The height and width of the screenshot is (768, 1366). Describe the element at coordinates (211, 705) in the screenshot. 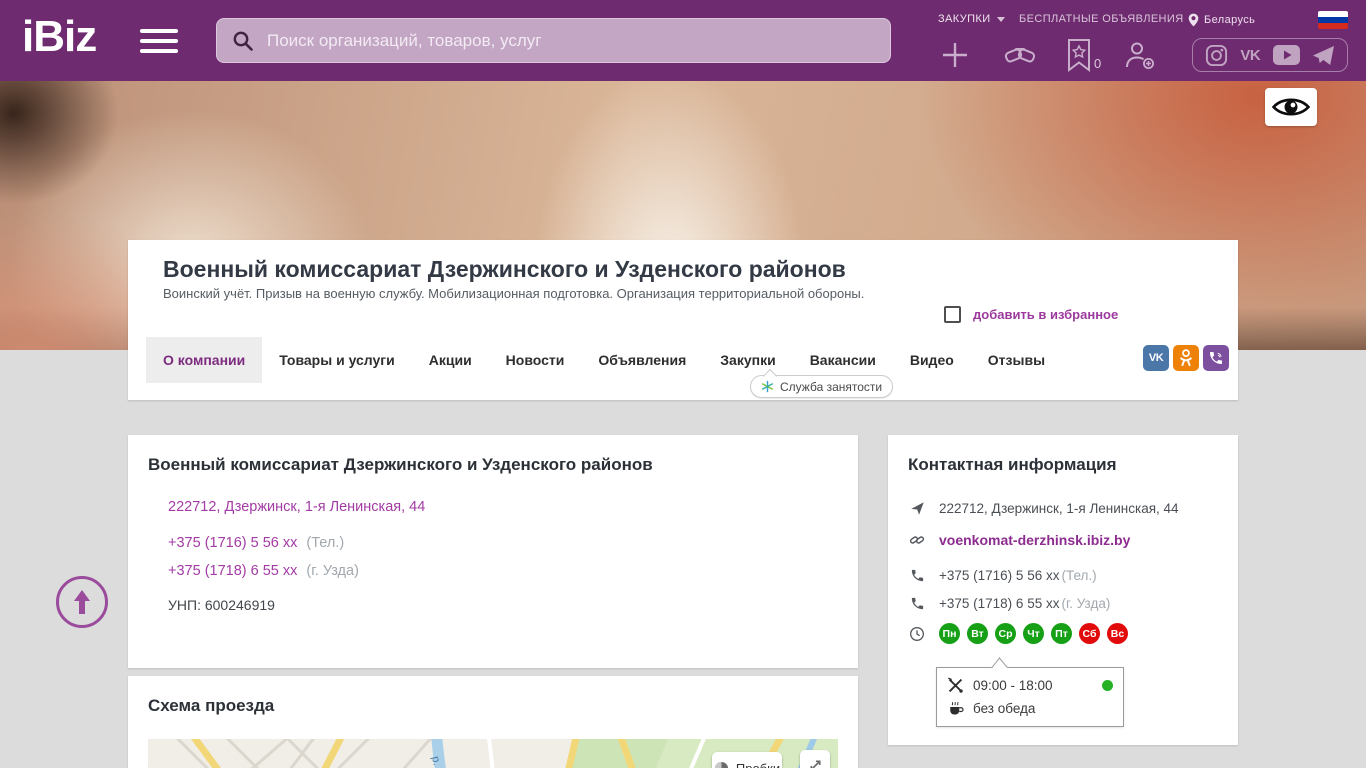

I see `map-card-title: Схема проезда` at that location.